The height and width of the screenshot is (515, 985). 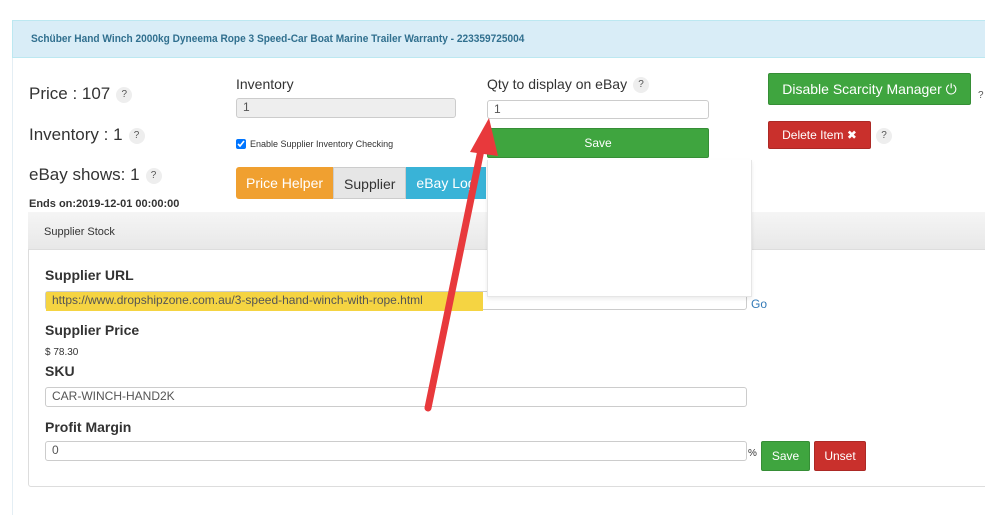 I want to click on annotation-arrow, so click(x=461, y=265).